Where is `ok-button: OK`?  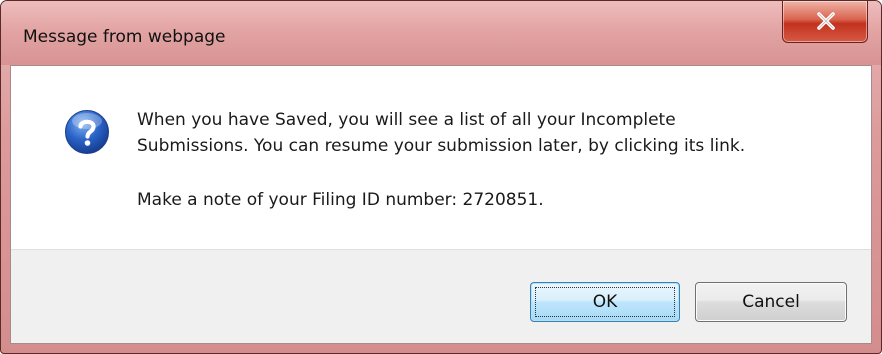 ok-button: OK is located at coordinates (605, 302).